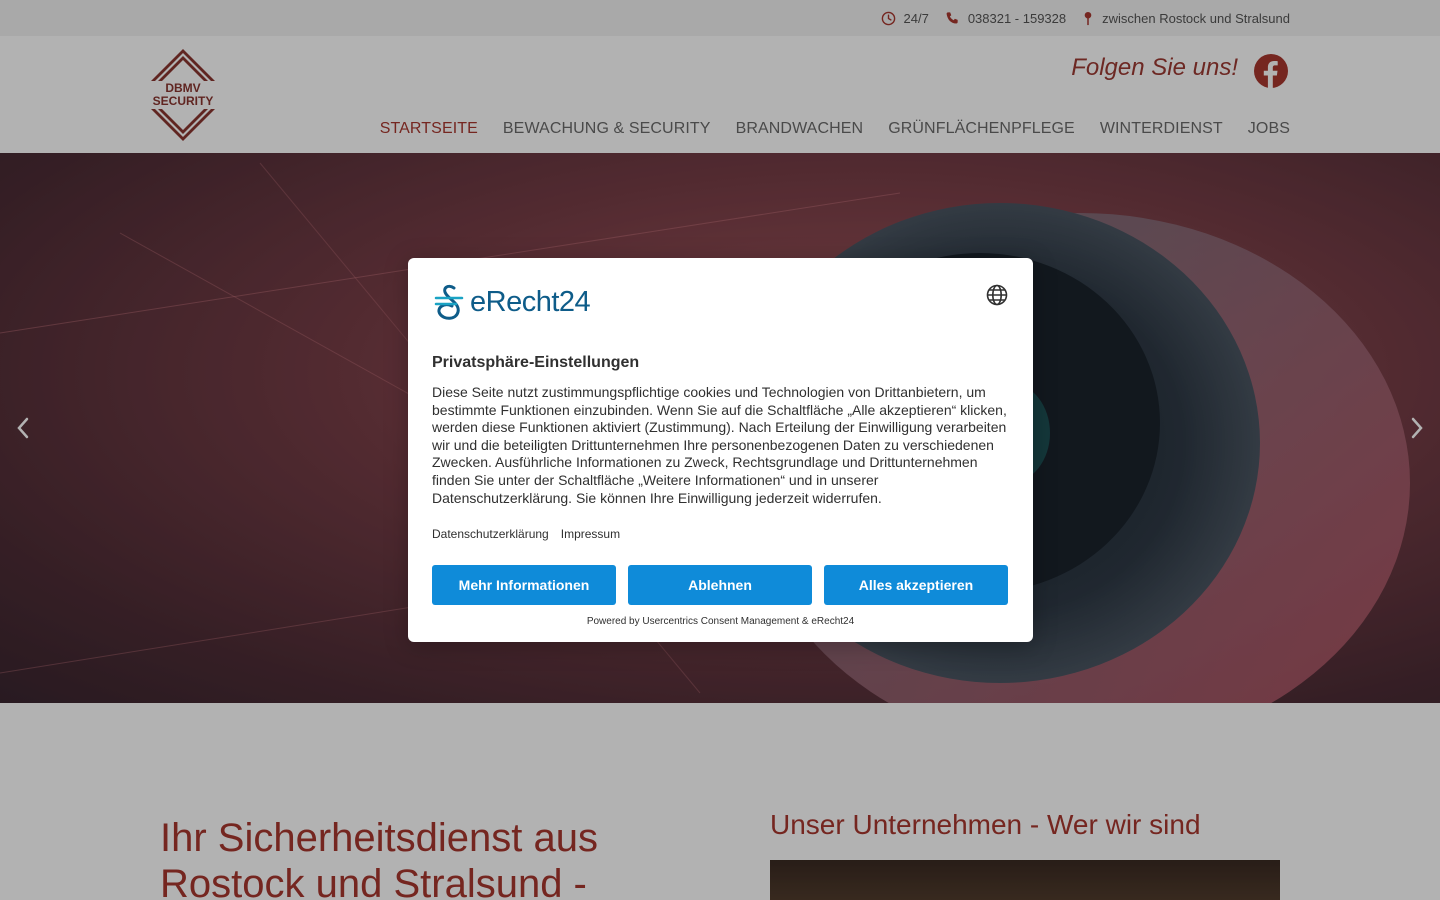 The height and width of the screenshot is (900, 1440). What do you see at coordinates (449, 302) in the screenshot?
I see `erecht24-symbol-icon` at bounding box center [449, 302].